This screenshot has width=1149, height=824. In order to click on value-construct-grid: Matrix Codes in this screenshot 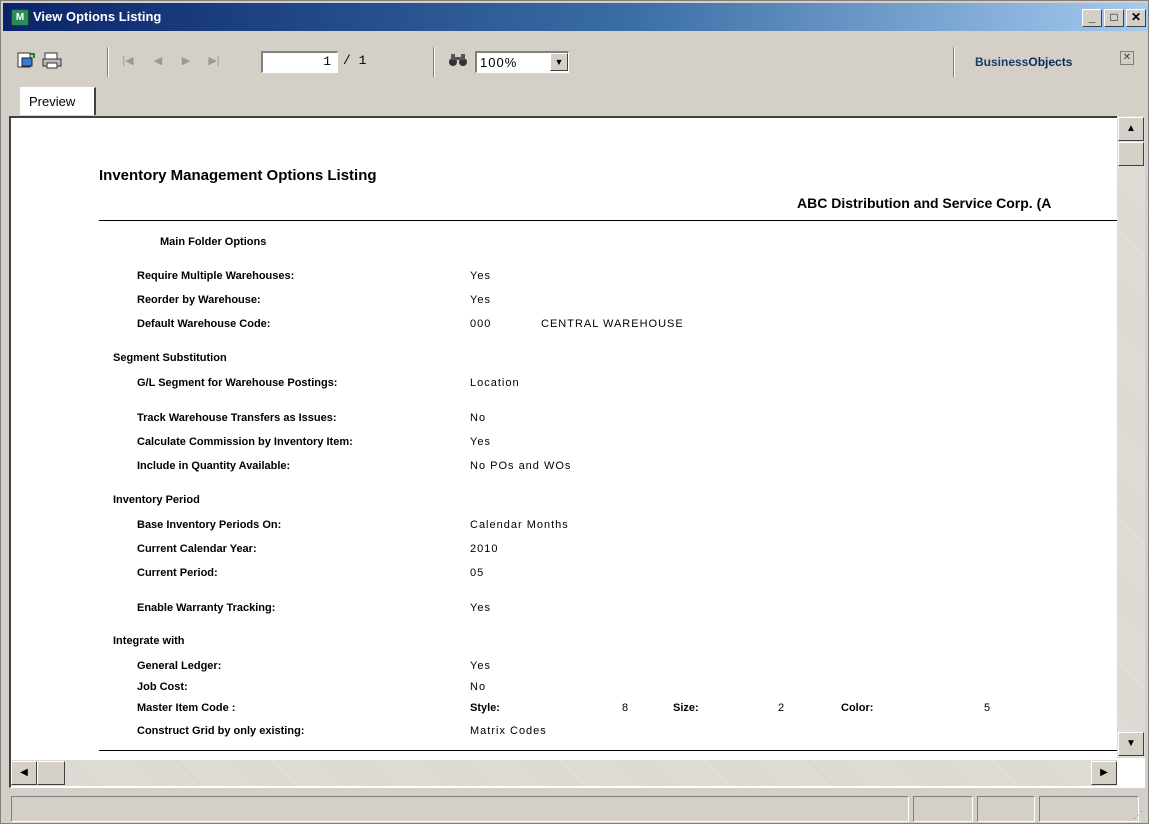, I will do `click(508, 731)`.